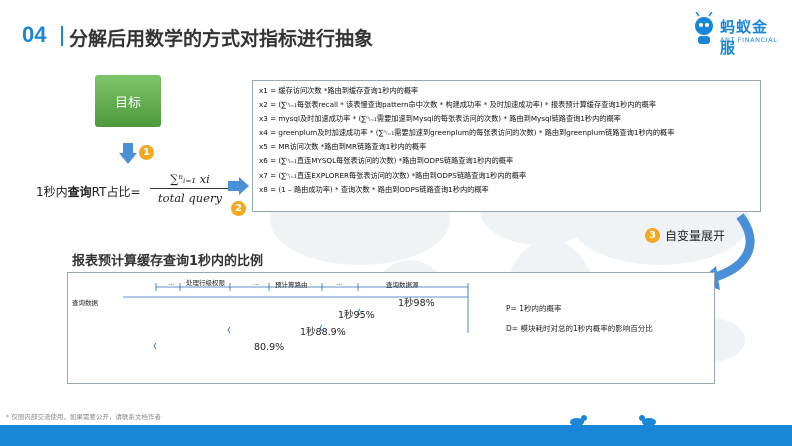  What do you see at coordinates (652, 235) in the screenshot?
I see `step-badge-3: 3` at bounding box center [652, 235].